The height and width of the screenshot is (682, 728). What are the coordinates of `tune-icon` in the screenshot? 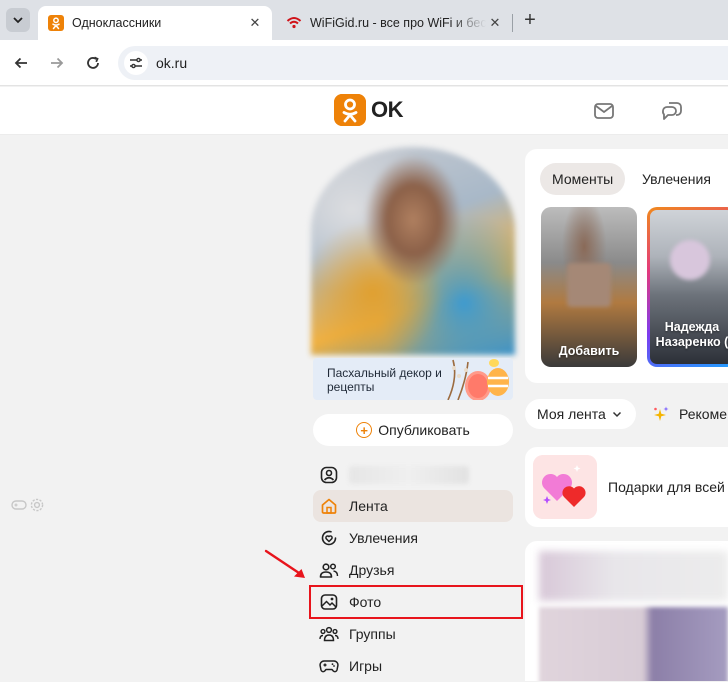 It's located at (136, 63).